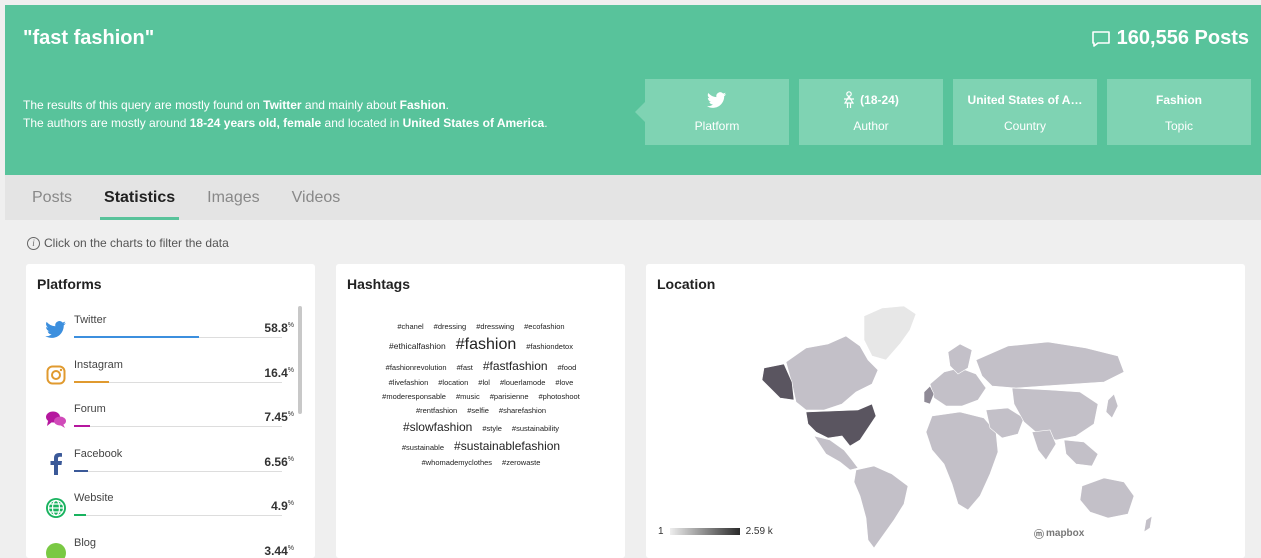 The image size is (1261, 558). I want to click on hashtag: #whomademyclothes, so click(457, 462).